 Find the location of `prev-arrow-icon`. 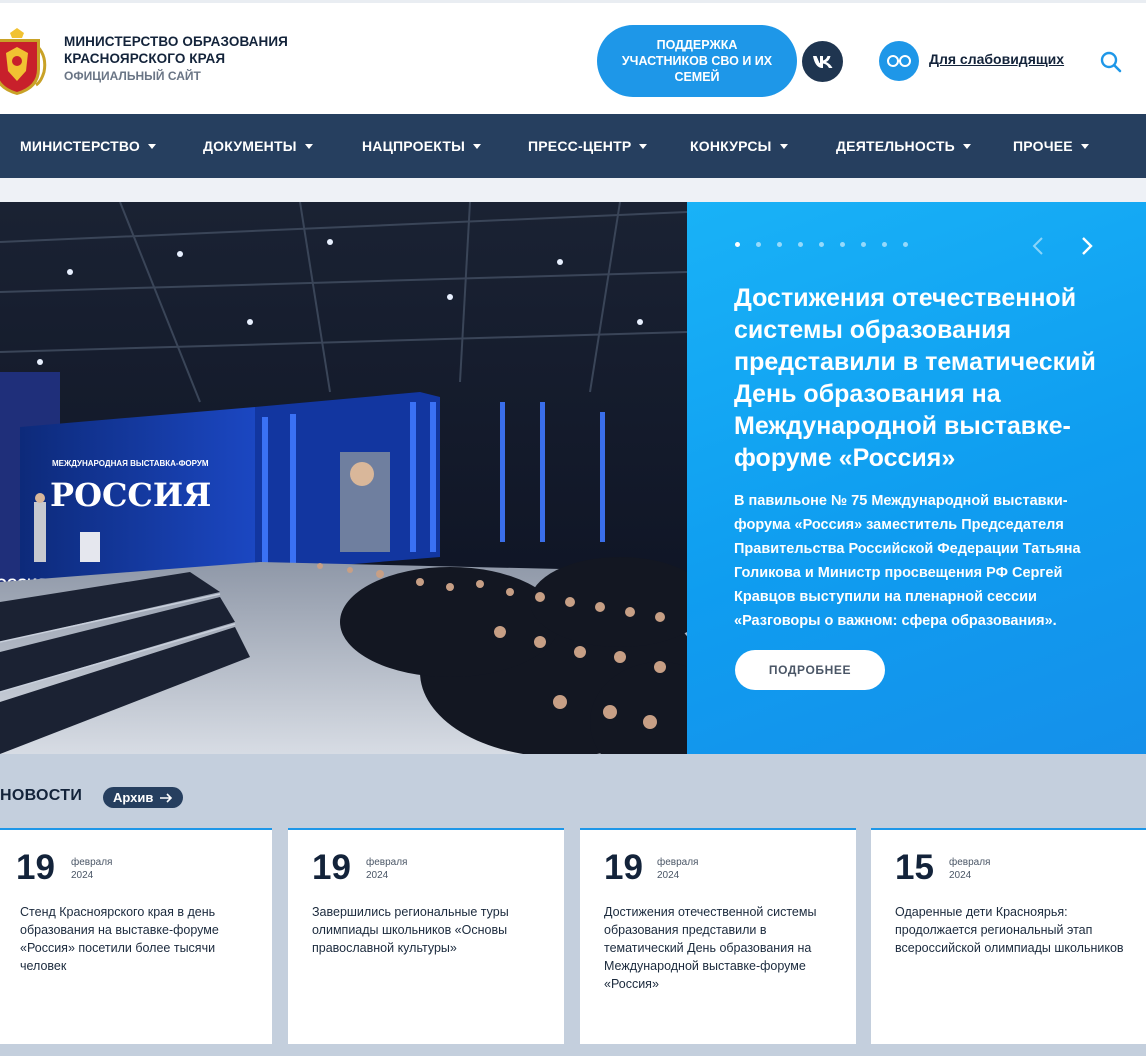

prev-arrow-icon is located at coordinates (1039, 246).